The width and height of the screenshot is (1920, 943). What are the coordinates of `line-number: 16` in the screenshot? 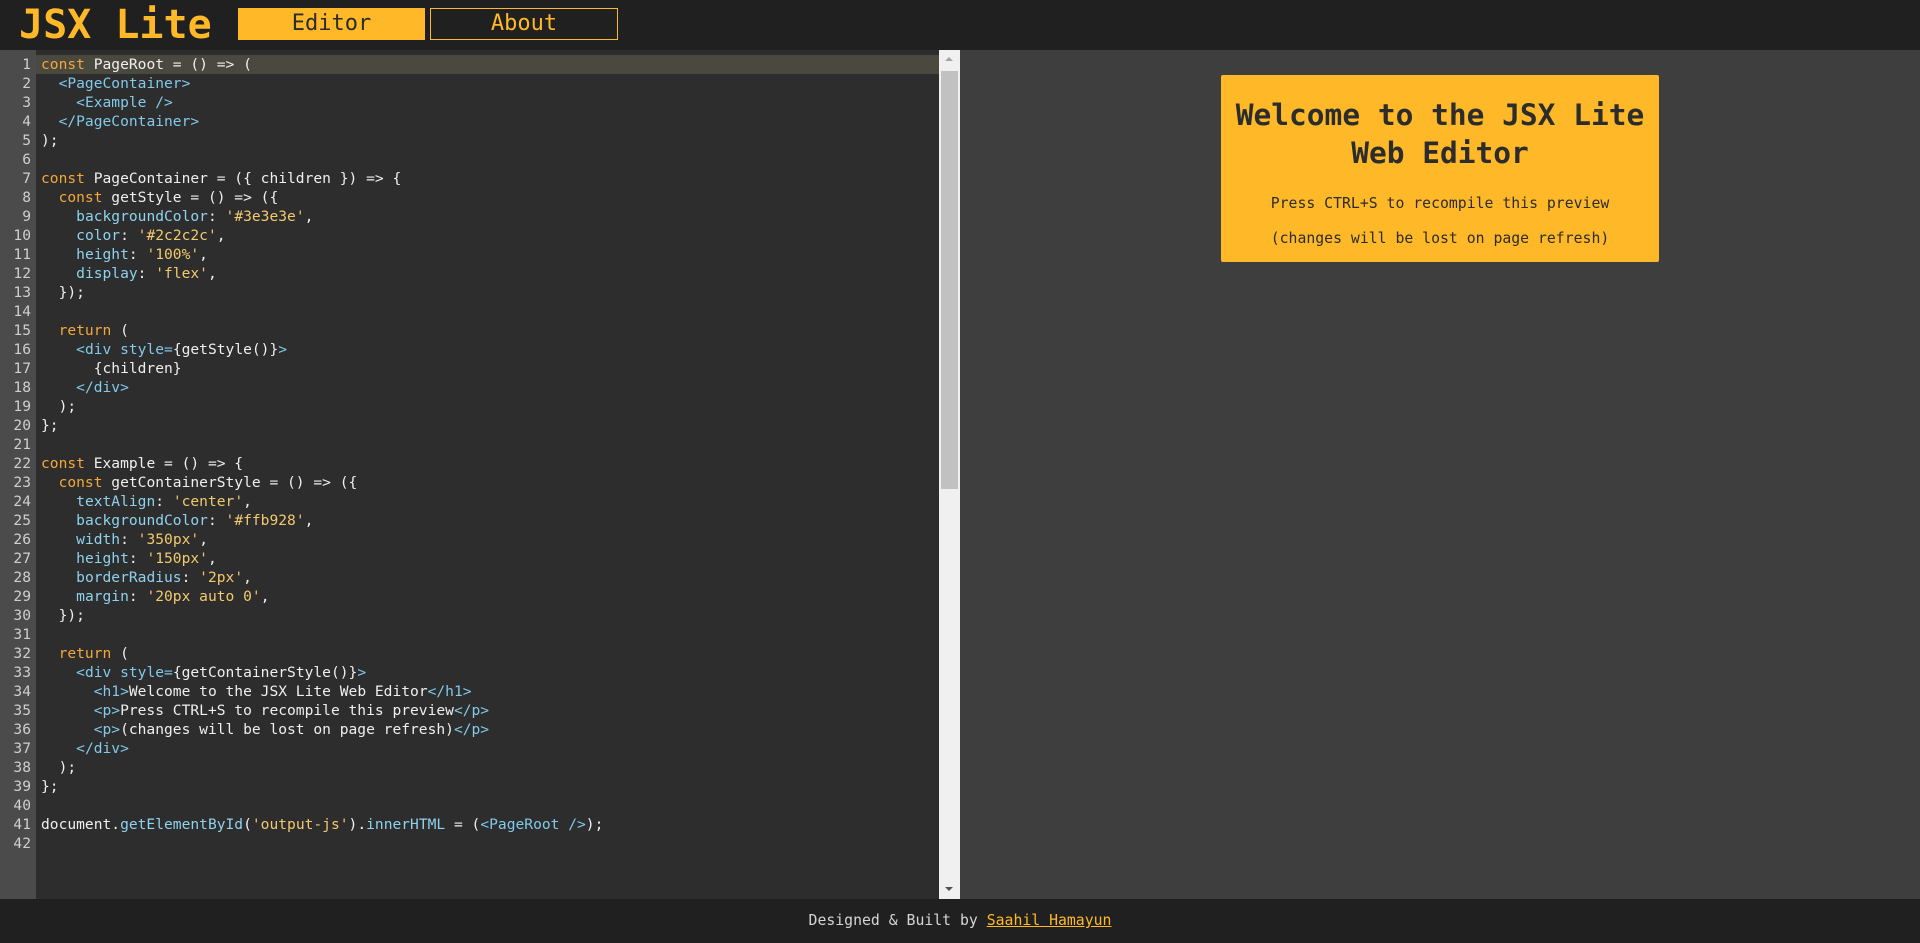 It's located at (22, 349).